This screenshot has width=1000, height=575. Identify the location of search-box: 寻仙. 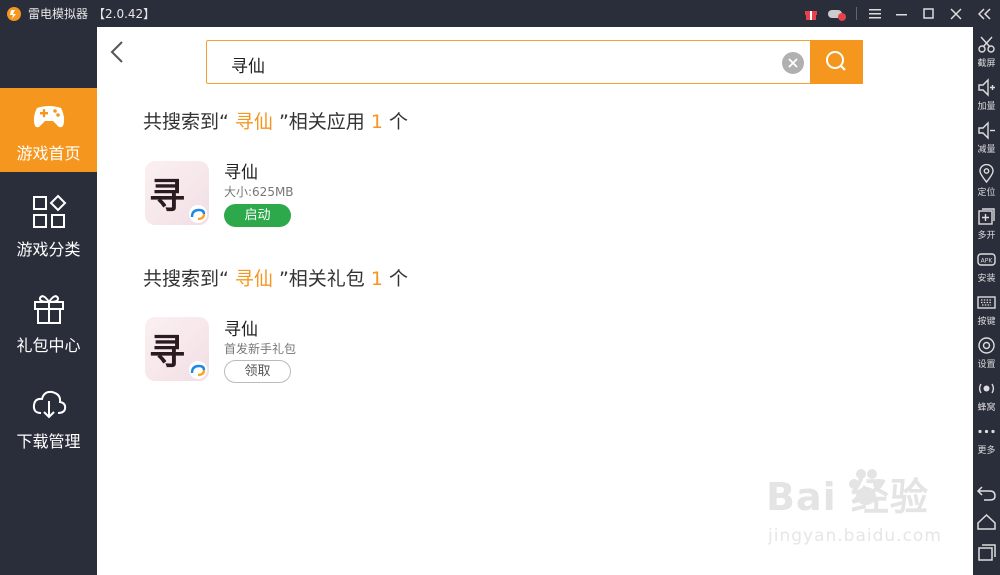
(534, 62).